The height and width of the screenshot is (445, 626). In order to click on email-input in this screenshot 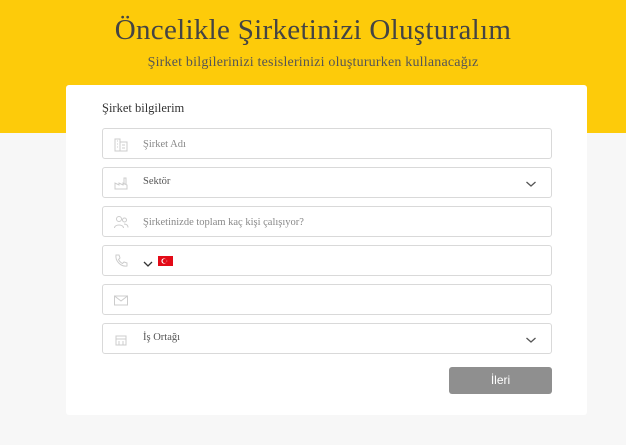, I will do `click(333, 300)`.